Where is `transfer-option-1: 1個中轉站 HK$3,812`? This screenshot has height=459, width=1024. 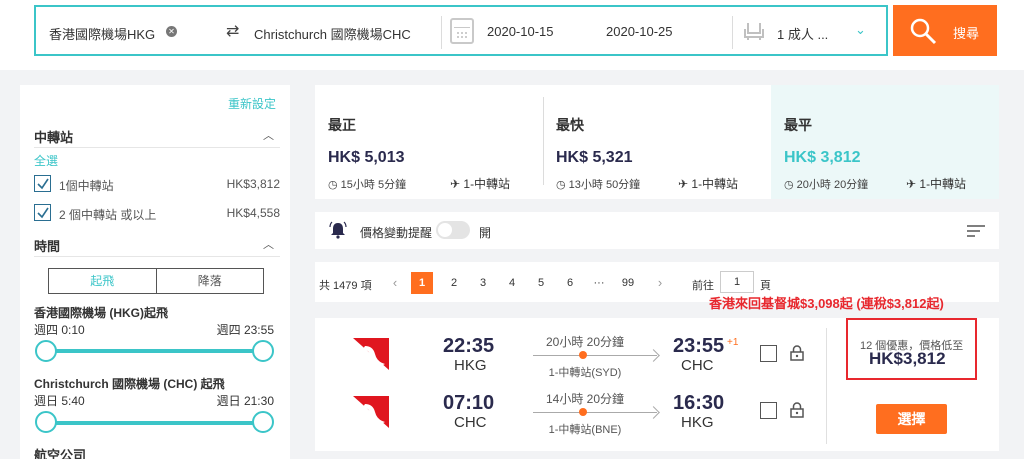 transfer-option-1: 1個中轉站 HK$3,812 is located at coordinates (157, 185).